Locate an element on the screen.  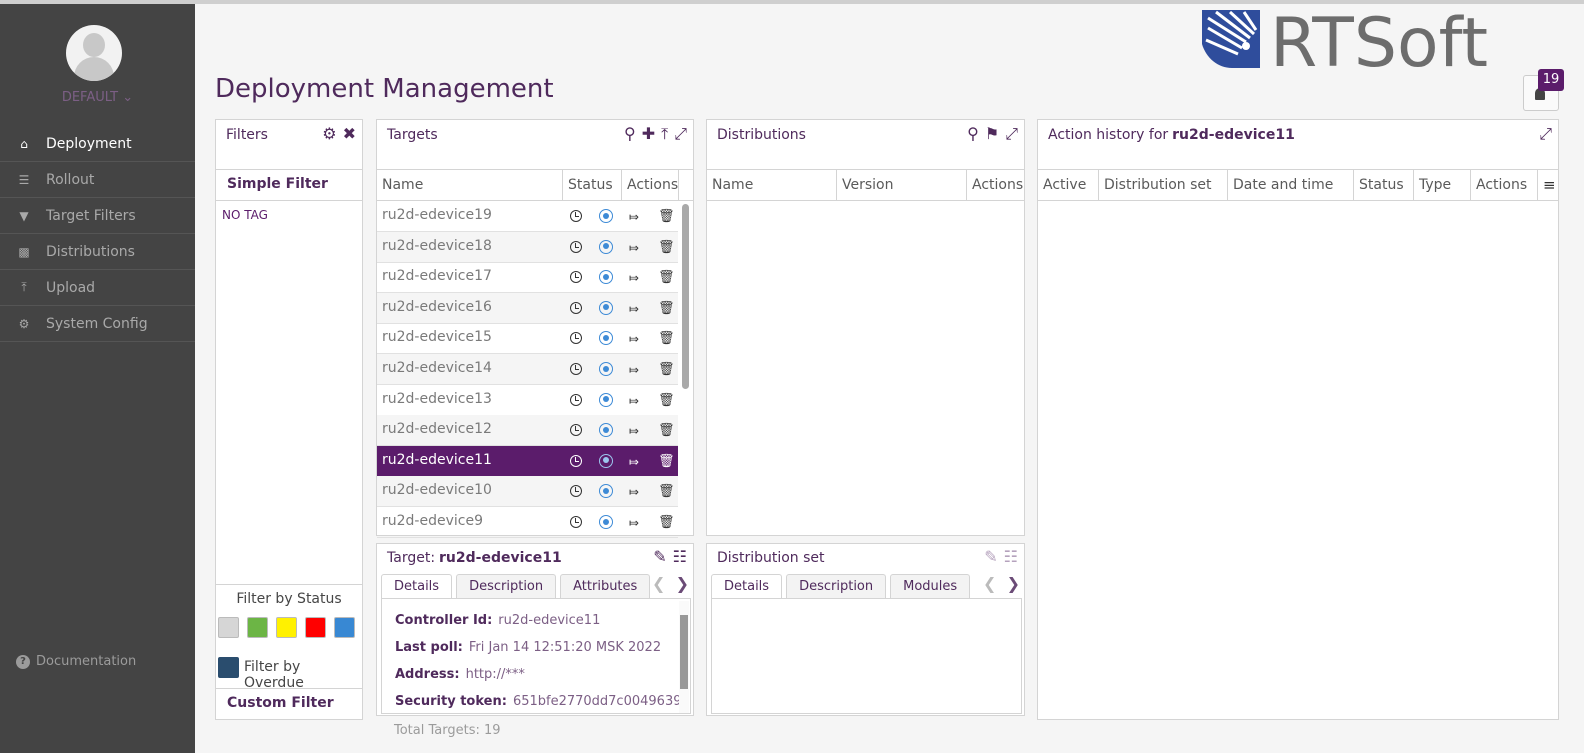
status-swatch-registered is located at coordinates (344, 627).